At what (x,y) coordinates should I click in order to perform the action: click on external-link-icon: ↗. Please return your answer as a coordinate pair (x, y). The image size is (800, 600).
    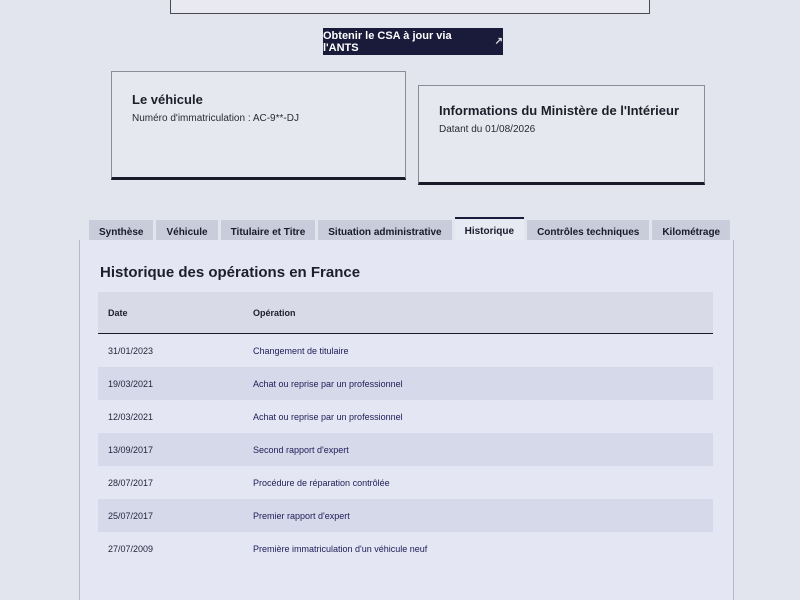
    Looking at the image, I should click on (498, 41).